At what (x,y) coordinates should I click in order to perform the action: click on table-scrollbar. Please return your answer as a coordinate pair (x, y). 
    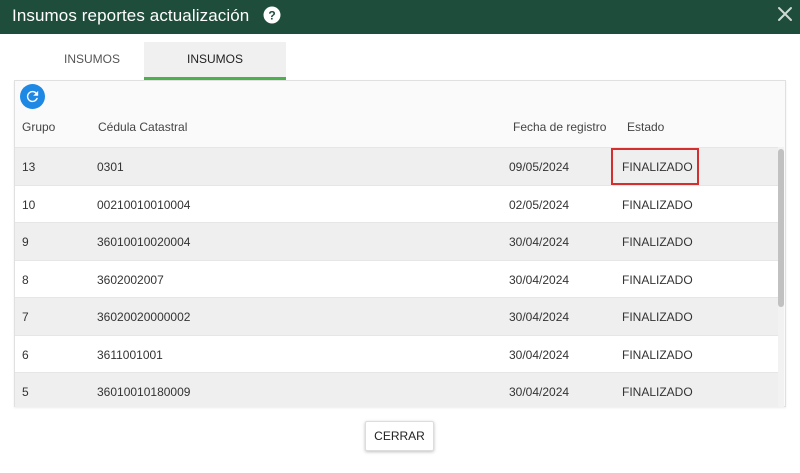
    Looking at the image, I should click on (781, 277).